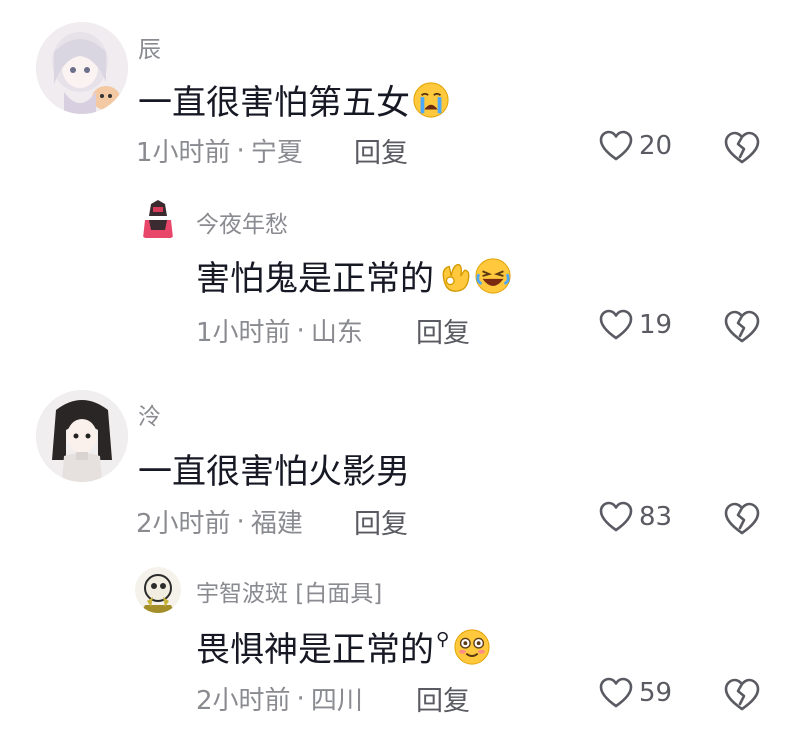 This screenshot has width=800, height=746. What do you see at coordinates (442, 639) in the screenshot?
I see `search-icon: ⚲` at bounding box center [442, 639].